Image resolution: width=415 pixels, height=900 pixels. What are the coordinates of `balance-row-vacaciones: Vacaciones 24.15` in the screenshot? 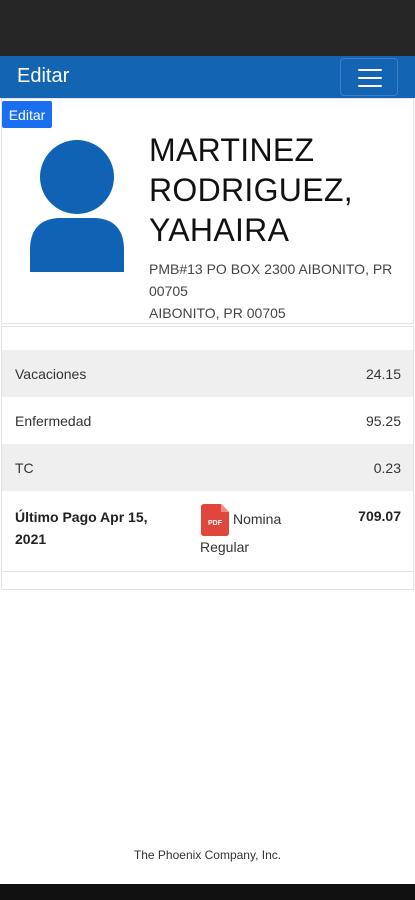 It's located at (207, 373).